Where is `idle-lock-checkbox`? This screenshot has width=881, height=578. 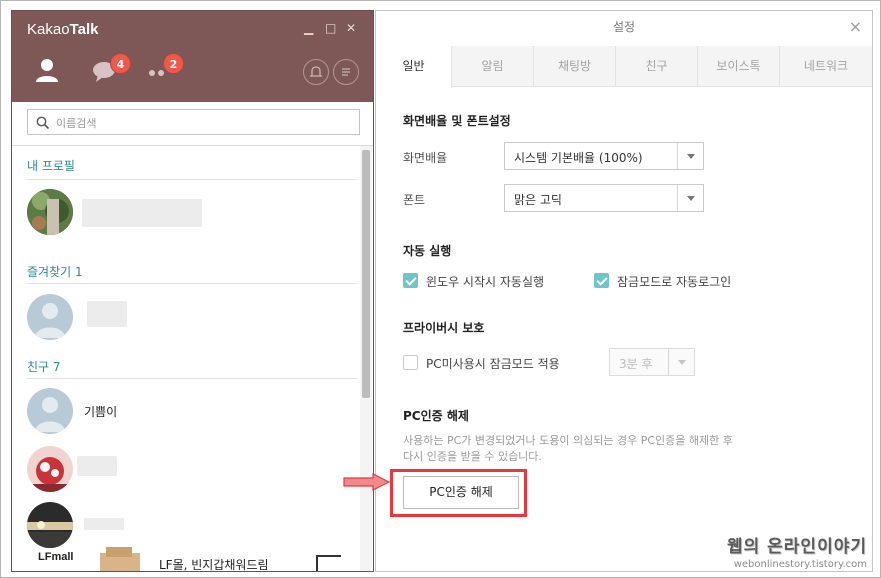
idle-lock-checkbox is located at coordinates (410, 362).